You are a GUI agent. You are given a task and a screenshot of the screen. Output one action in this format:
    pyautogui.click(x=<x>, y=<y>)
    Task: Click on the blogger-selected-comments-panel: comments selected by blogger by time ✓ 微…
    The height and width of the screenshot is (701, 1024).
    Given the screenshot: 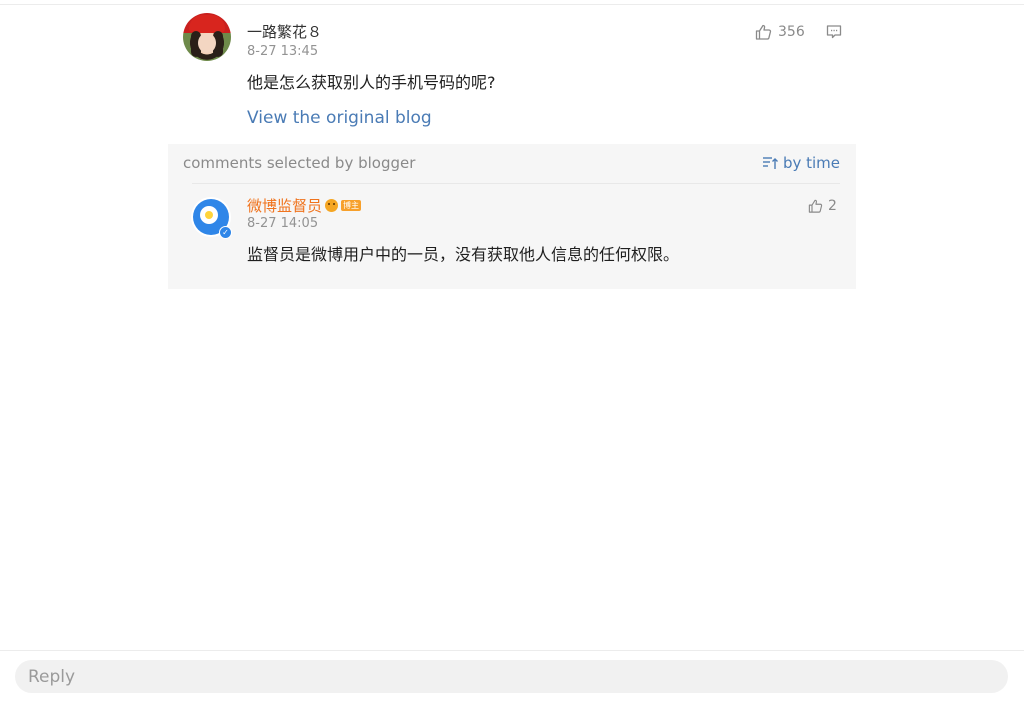 What is the action you would take?
    pyautogui.click(x=512, y=216)
    